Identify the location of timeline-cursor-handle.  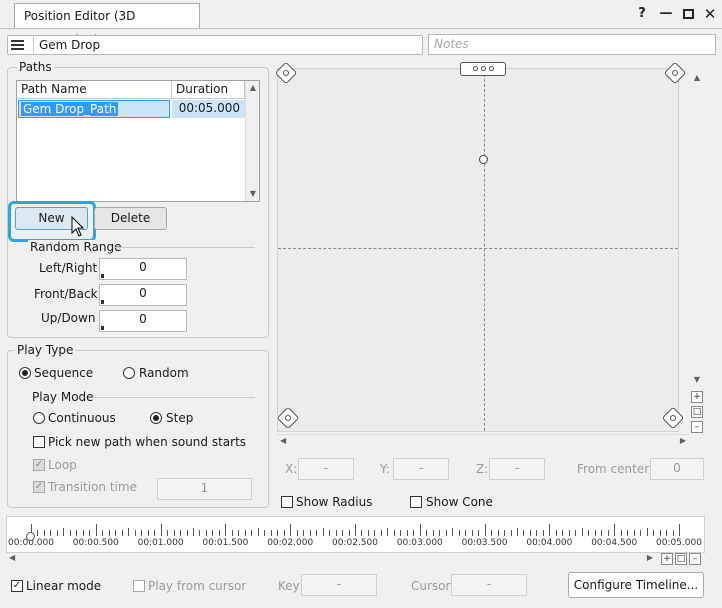
(30, 536).